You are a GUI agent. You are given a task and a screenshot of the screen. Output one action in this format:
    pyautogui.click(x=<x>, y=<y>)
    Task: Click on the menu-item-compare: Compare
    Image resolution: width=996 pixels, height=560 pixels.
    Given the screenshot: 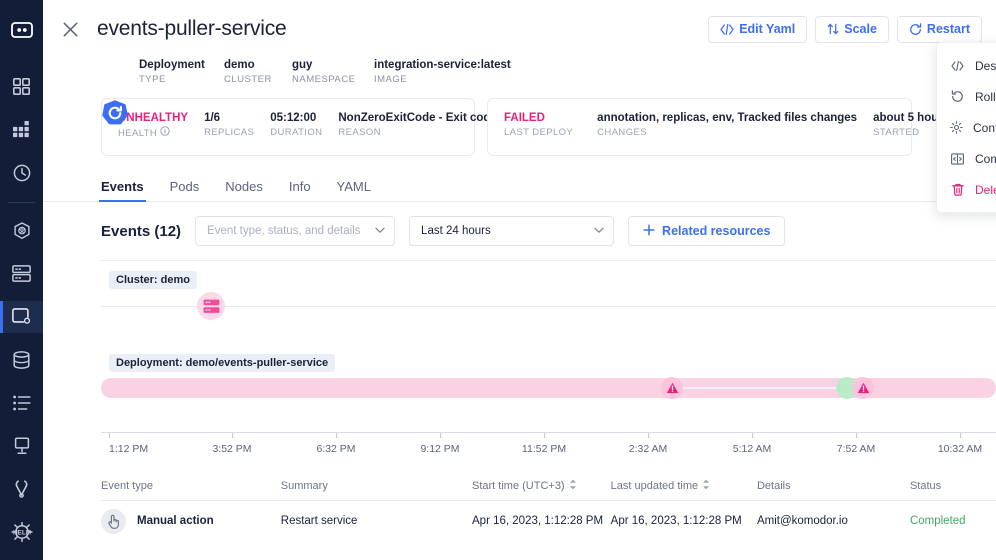 What is the action you would take?
    pyautogui.click(x=966, y=158)
    